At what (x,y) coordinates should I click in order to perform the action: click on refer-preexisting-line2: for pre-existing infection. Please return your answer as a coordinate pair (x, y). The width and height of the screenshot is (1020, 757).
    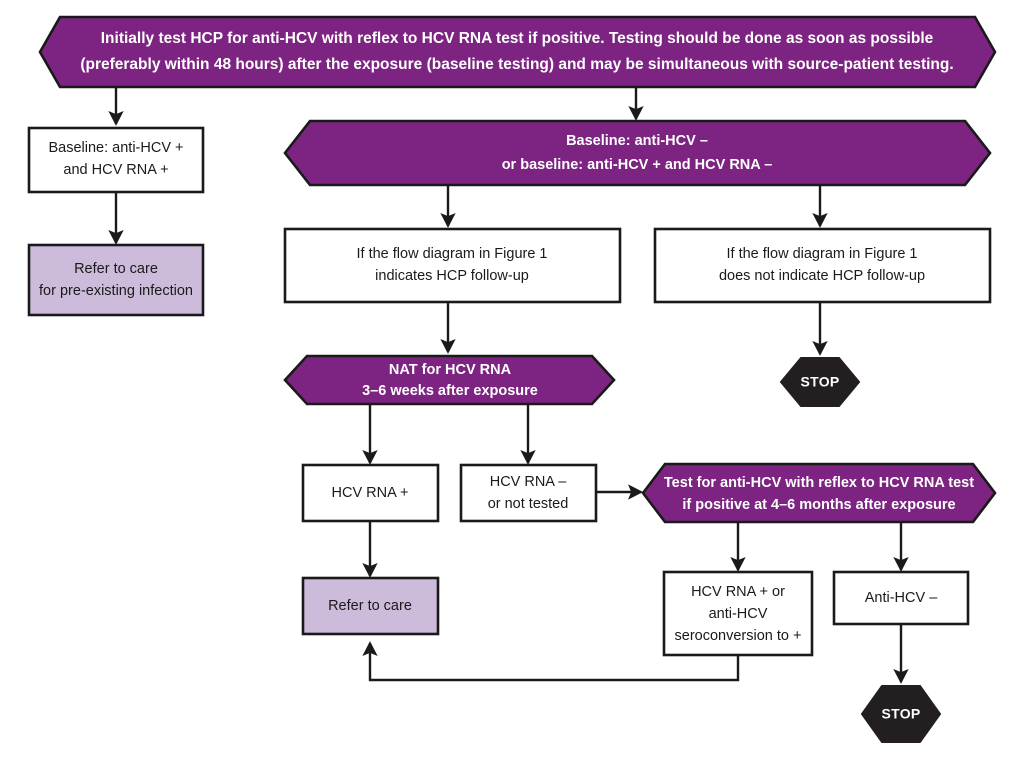
    Looking at the image, I should click on (116, 291).